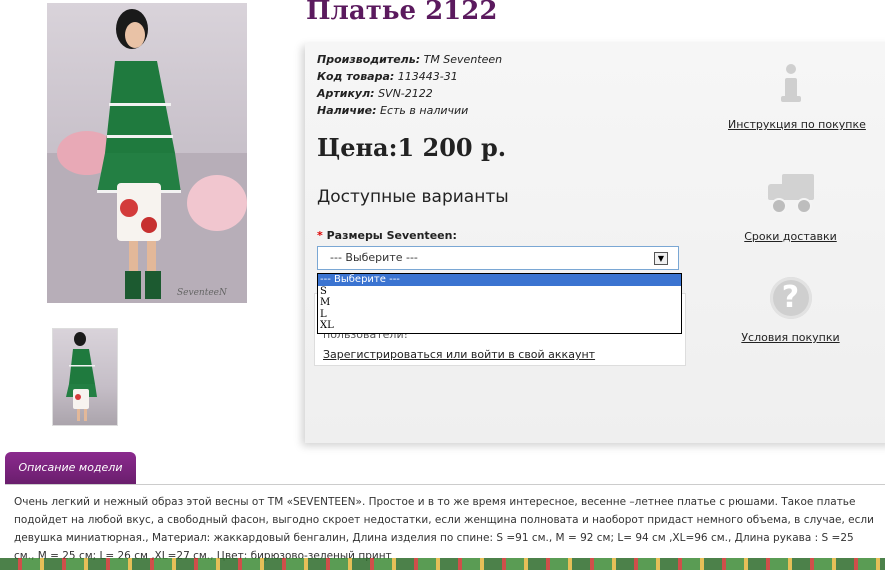 This screenshot has height=575, width=885. I want to click on delivery-terms-item: Сроки доставки, so click(790, 208).